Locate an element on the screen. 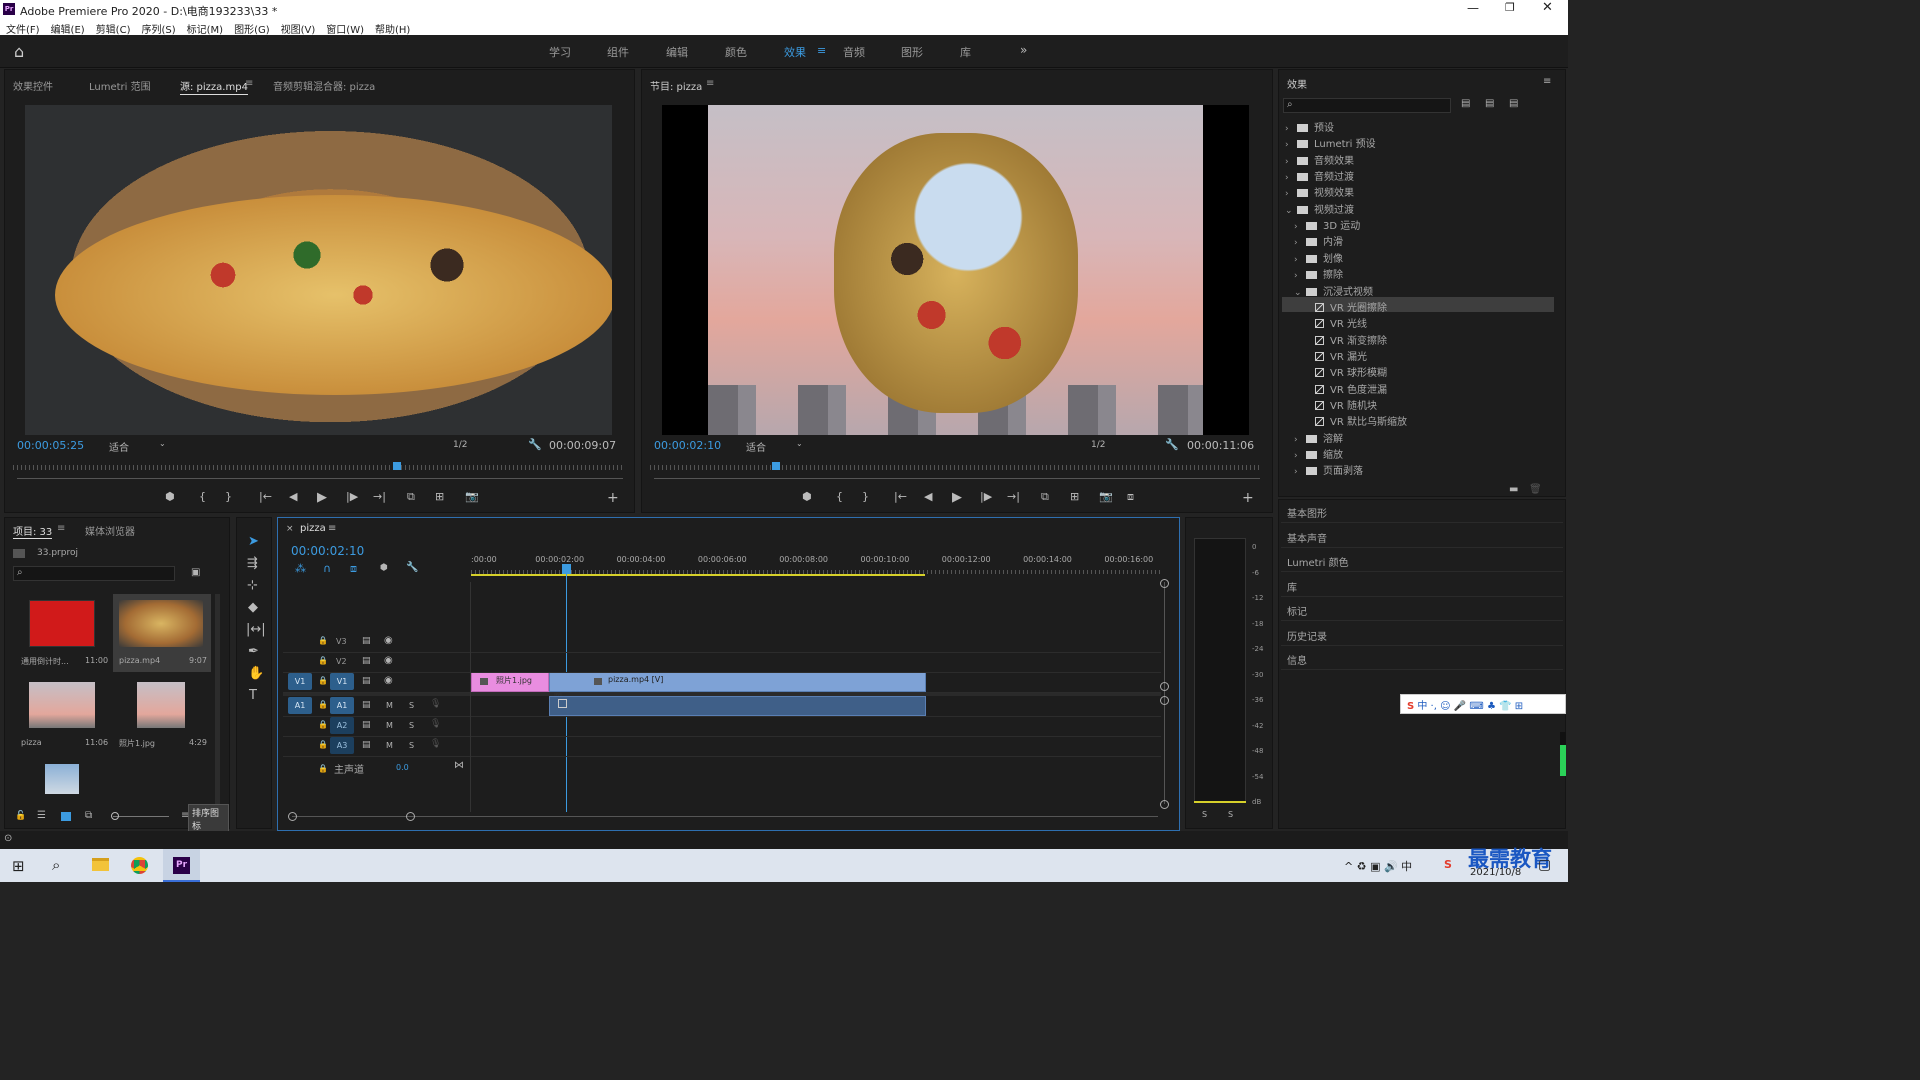 This screenshot has height=1080, width=1920. tab-lumetri-scopes: Lumetri 范围 is located at coordinates (120, 85).